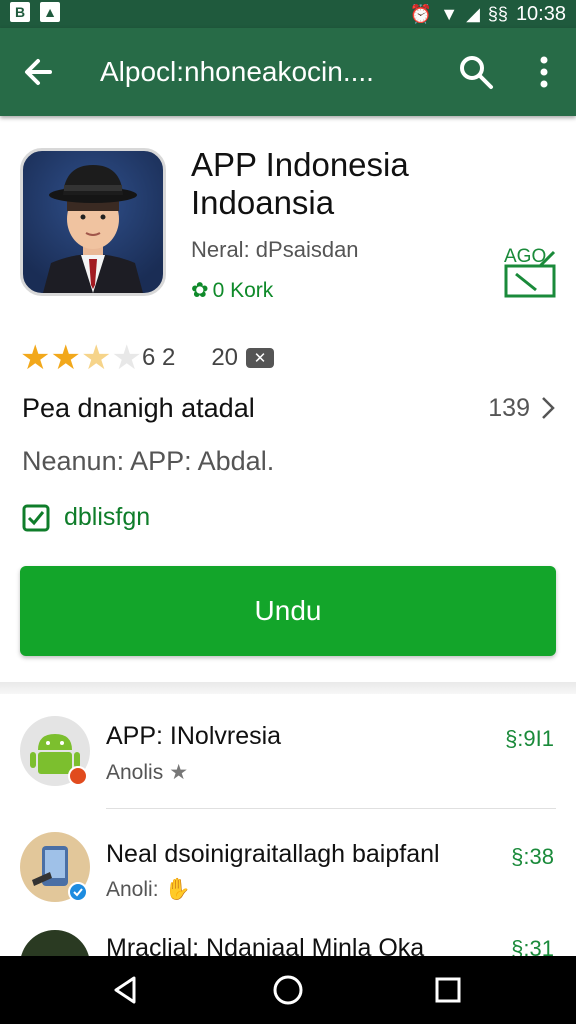 The width and height of the screenshot is (576, 1024). I want to click on list-item-title: Neal dsoinigraitallagh baipfanl, so click(273, 854).